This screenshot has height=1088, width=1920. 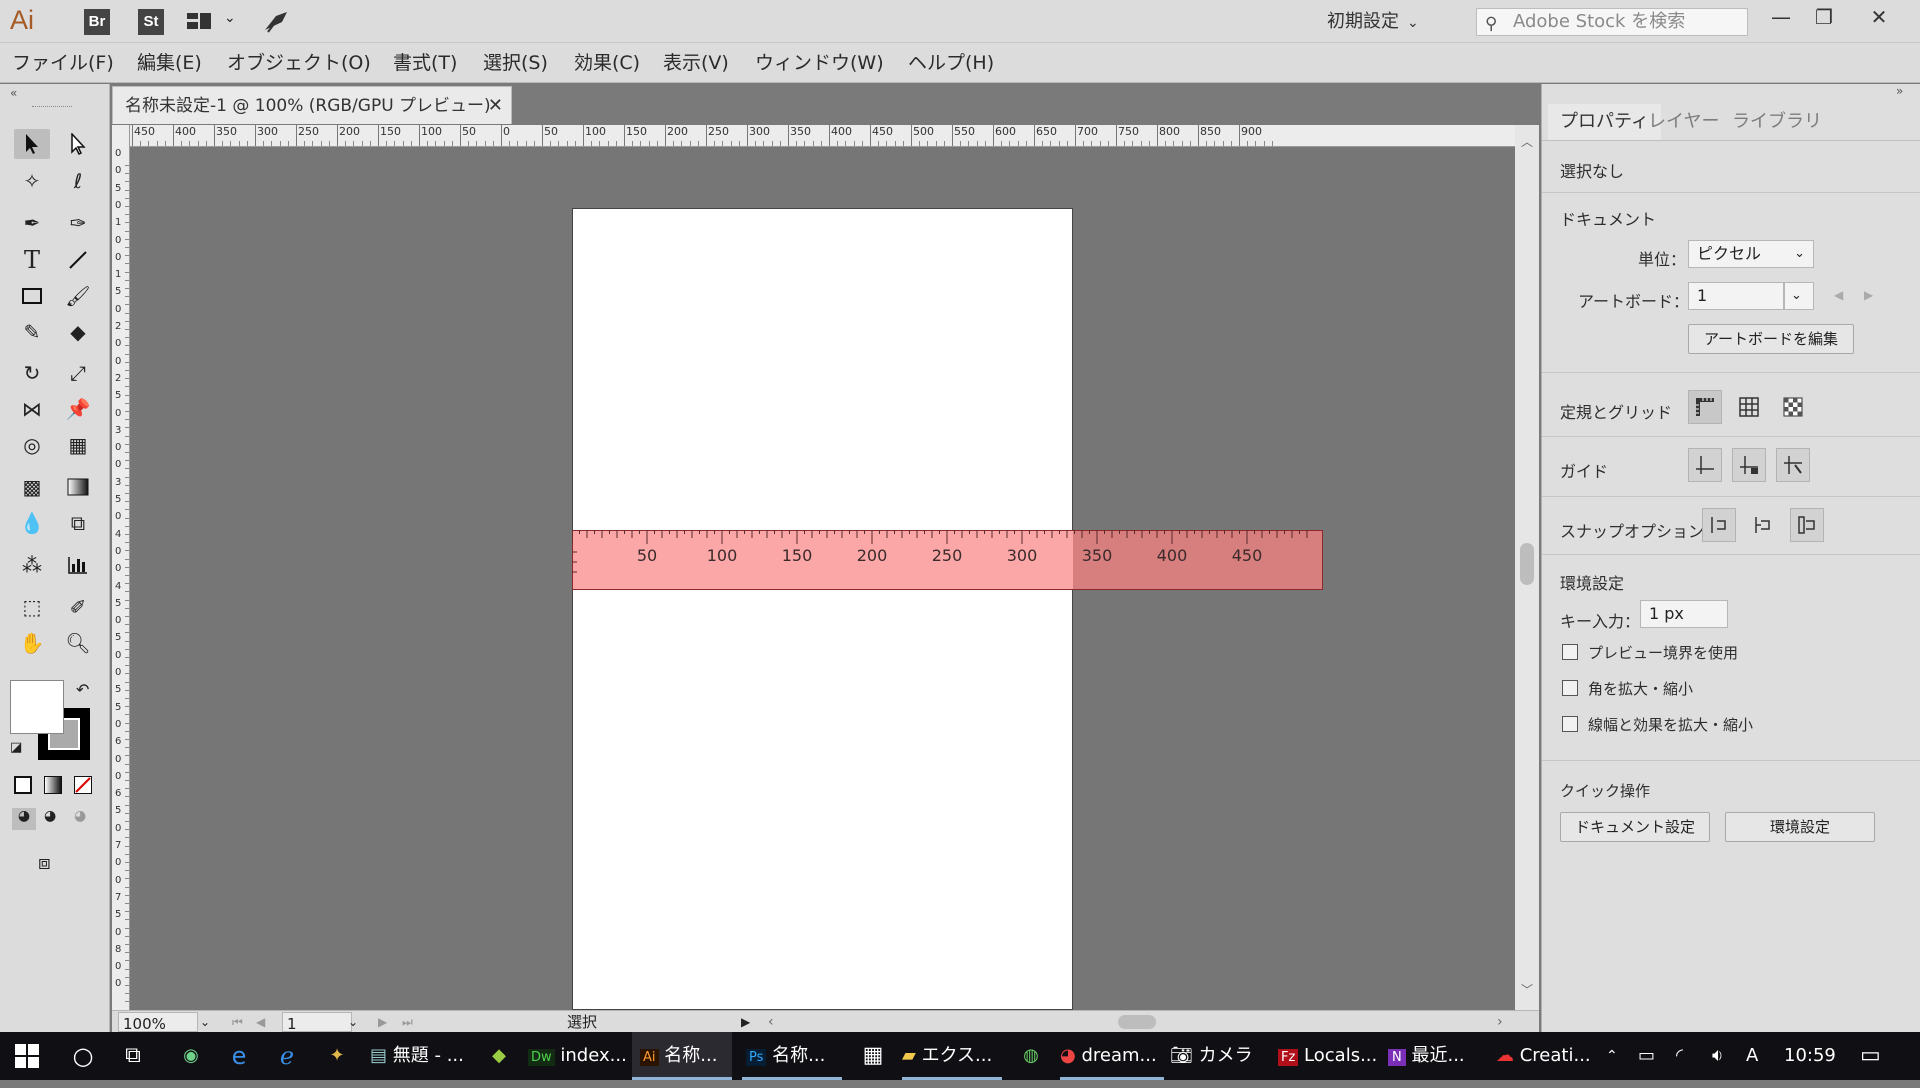 What do you see at coordinates (169, 63) in the screenshot?
I see `menu-edit: 編集(E)` at bounding box center [169, 63].